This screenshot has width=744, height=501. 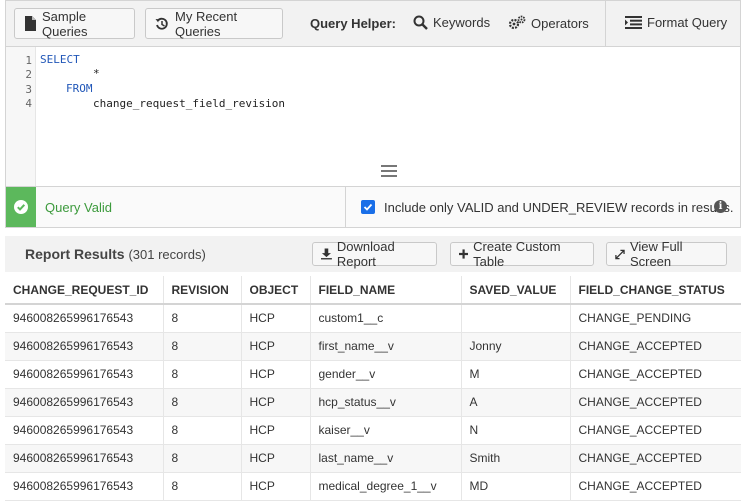 I want to click on code-keyword-select: SELECT, so click(x=60, y=59).